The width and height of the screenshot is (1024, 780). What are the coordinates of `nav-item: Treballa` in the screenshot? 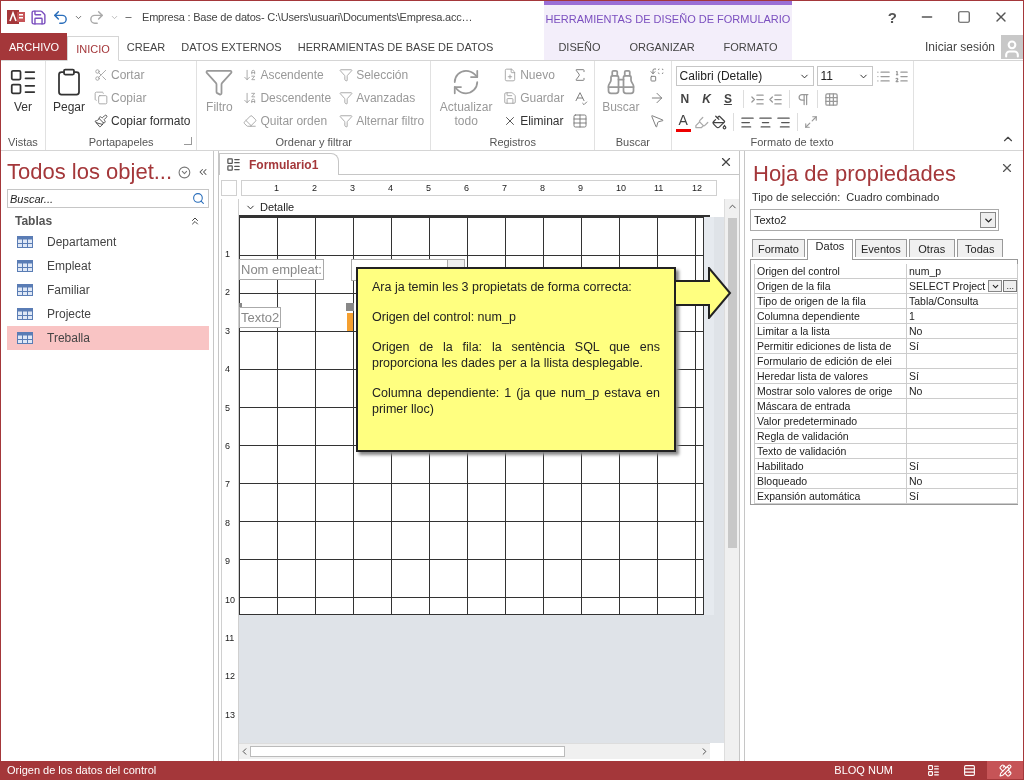 It's located at (108, 338).